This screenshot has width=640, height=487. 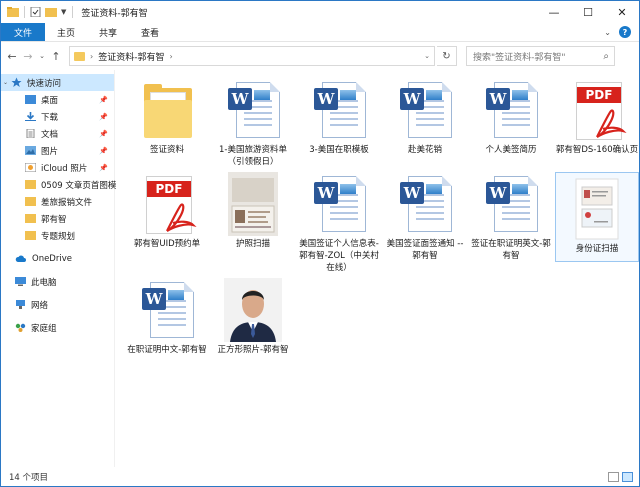 I want to click on close-icon: ✕, so click(x=622, y=12).